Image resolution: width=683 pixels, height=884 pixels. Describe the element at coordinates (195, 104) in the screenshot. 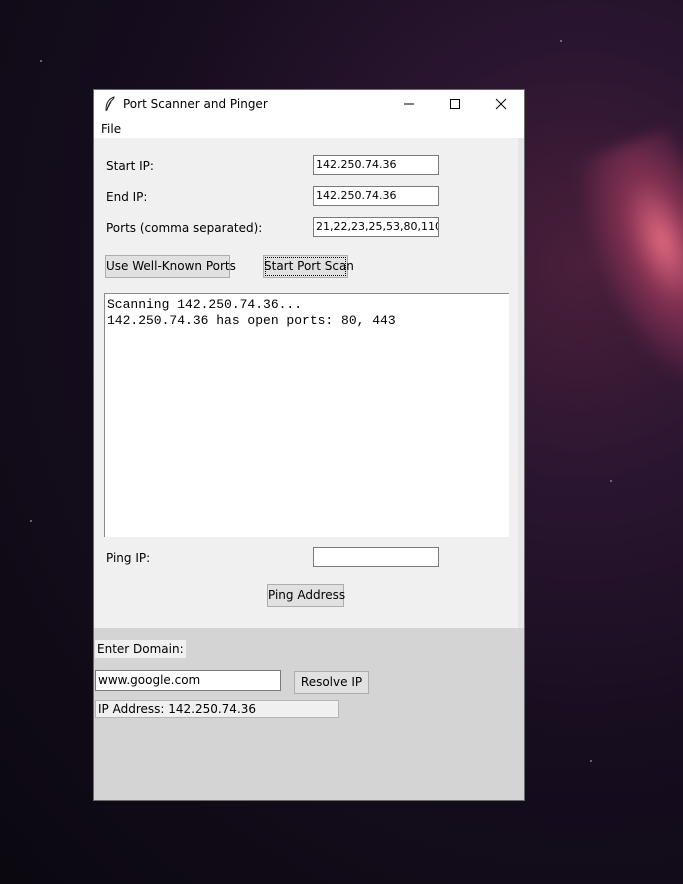

I see `window-title: Port Scanner and Pinger` at that location.